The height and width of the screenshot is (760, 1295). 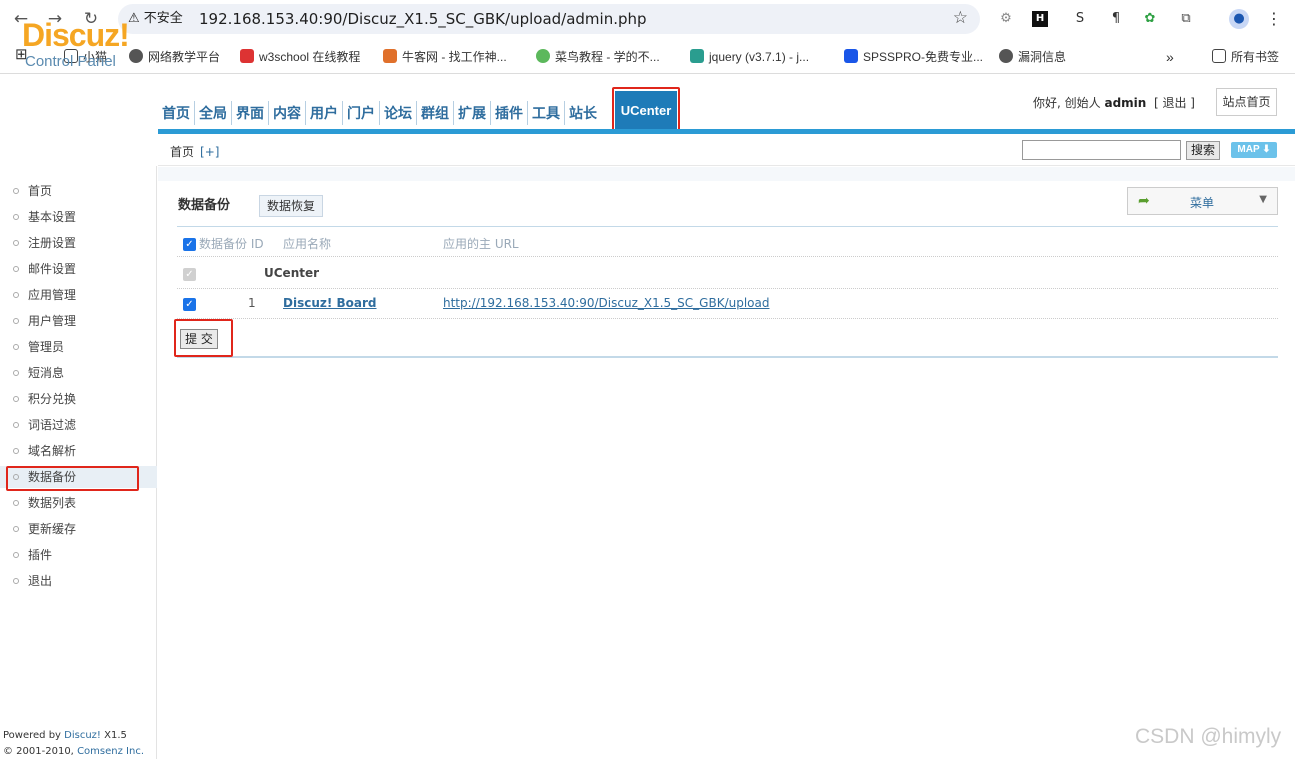 What do you see at coordinates (78, 555) in the screenshot?
I see `sidebar-item-plugins: 插件` at bounding box center [78, 555].